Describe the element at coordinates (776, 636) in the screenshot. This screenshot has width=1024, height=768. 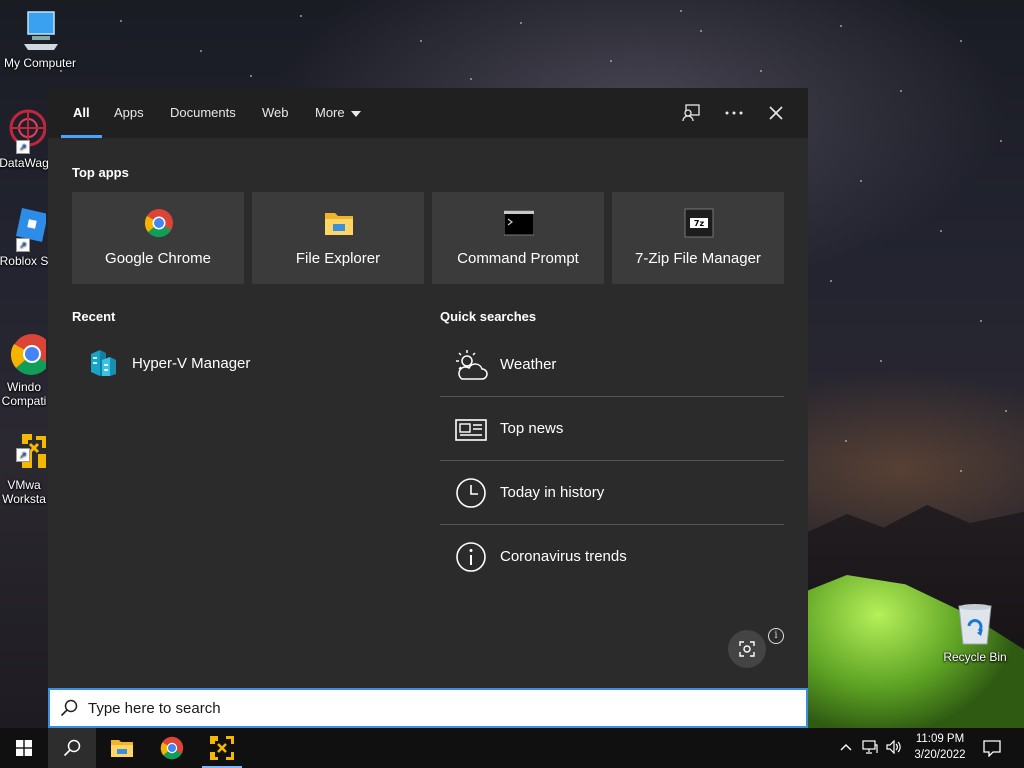
I see `info-button: i` at that location.